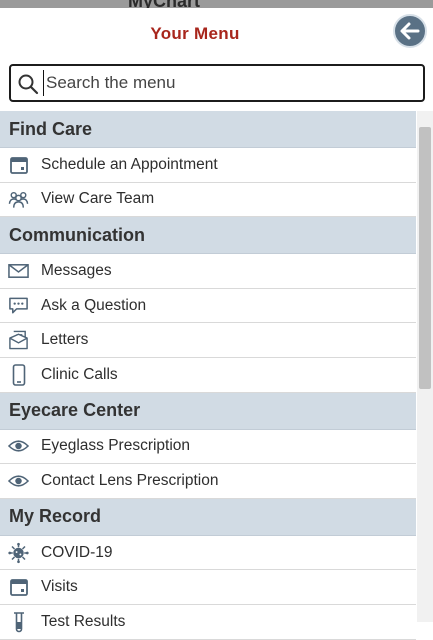 The width and height of the screenshot is (433, 640). Describe the element at coordinates (208, 553) in the screenshot. I see `menu-item-covid-19: COVID-19` at that location.